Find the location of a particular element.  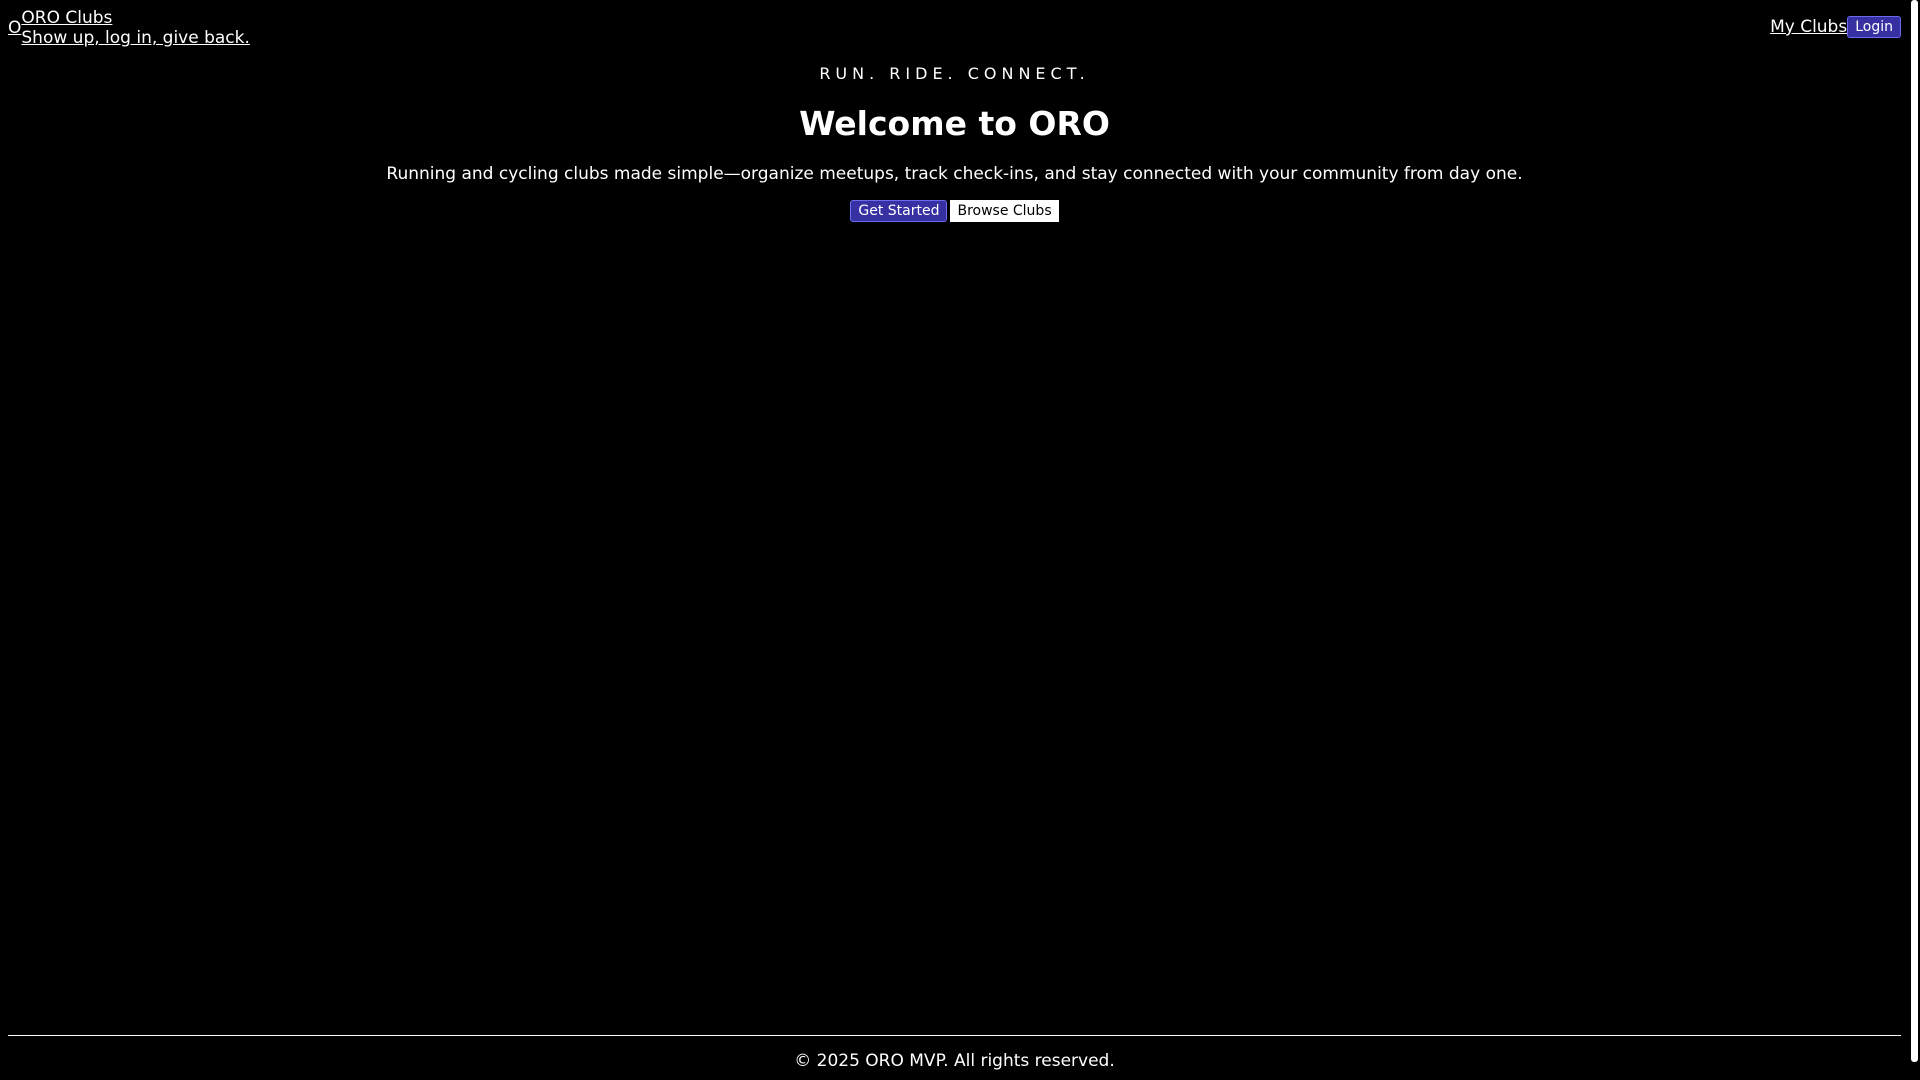

site-footer: © 2025 ORO MVP. All rights reserved. is located at coordinates (954, 1057).